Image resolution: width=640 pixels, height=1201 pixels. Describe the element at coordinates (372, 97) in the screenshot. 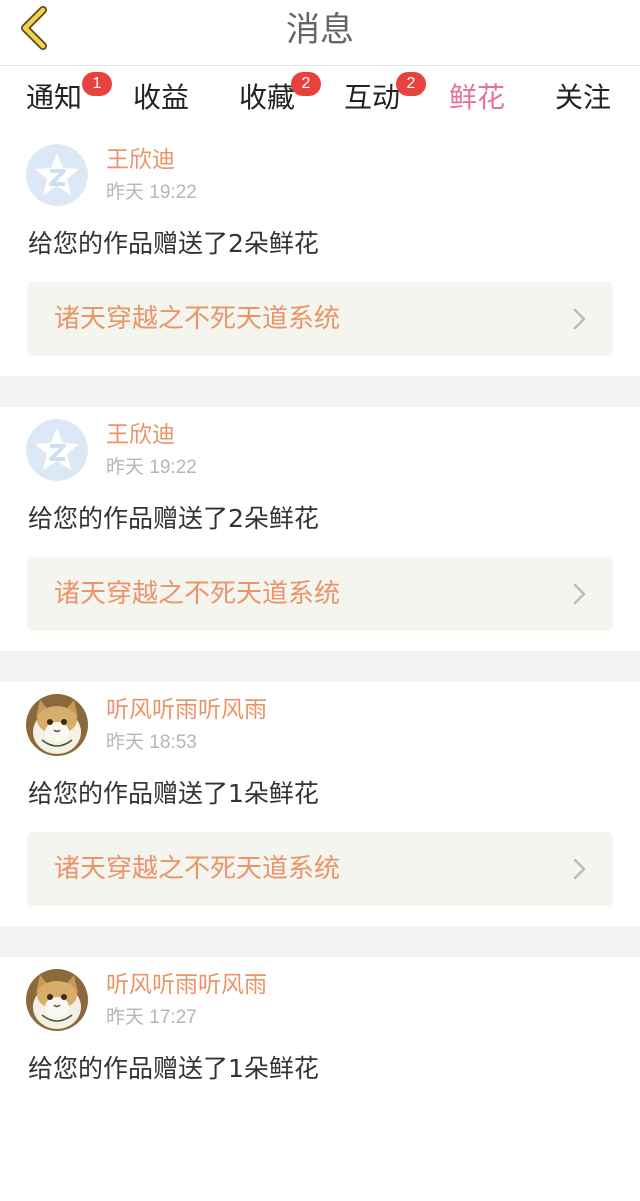

I see `tab-label: 互动` at that location.